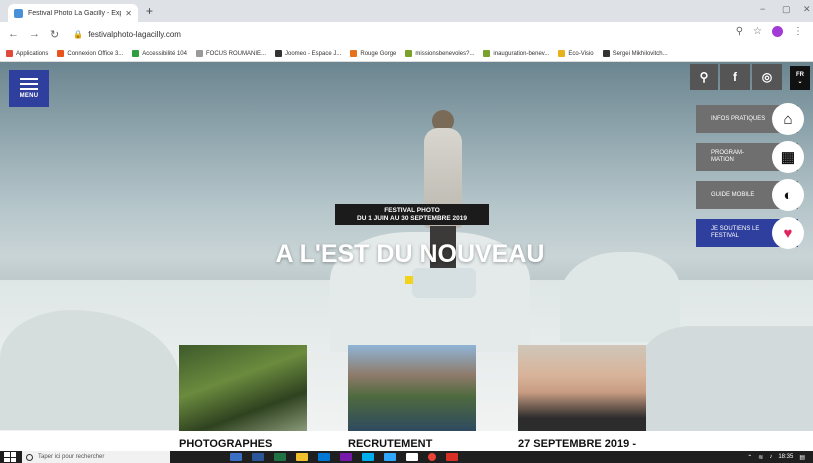 Image resolution: width=813 pixels, height=463 pixels. I want to click on edge-icon, so click(236, 457).